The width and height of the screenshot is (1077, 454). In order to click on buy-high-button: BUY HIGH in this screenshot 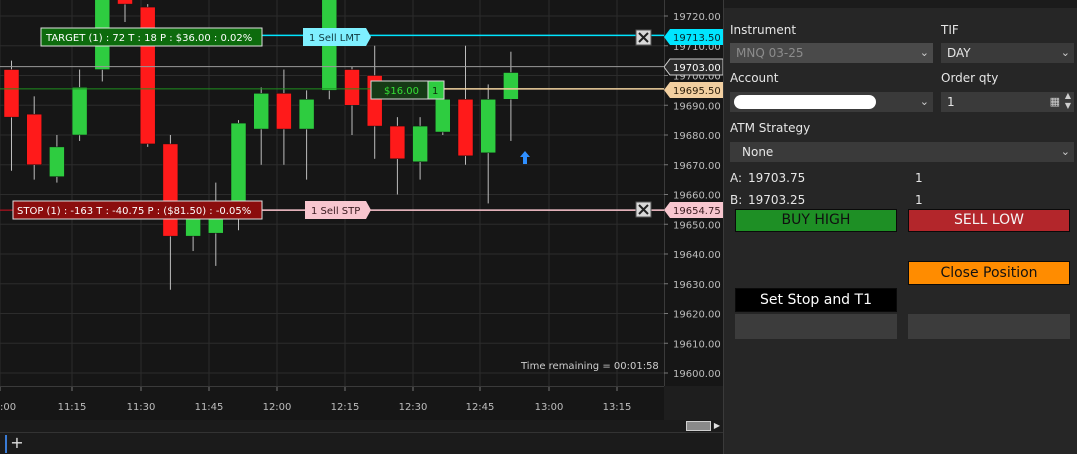, I will do `click(816, 220)`.